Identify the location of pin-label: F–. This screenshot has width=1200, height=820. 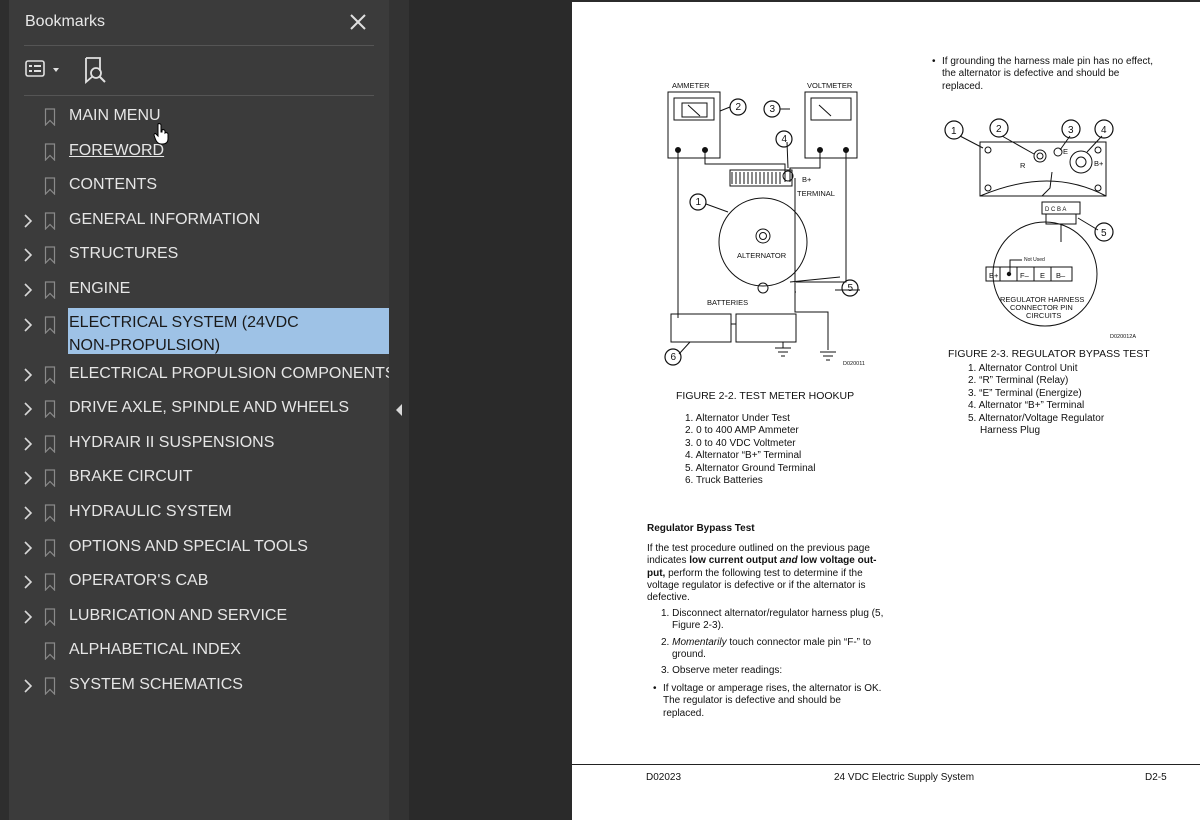
(1025, 275).